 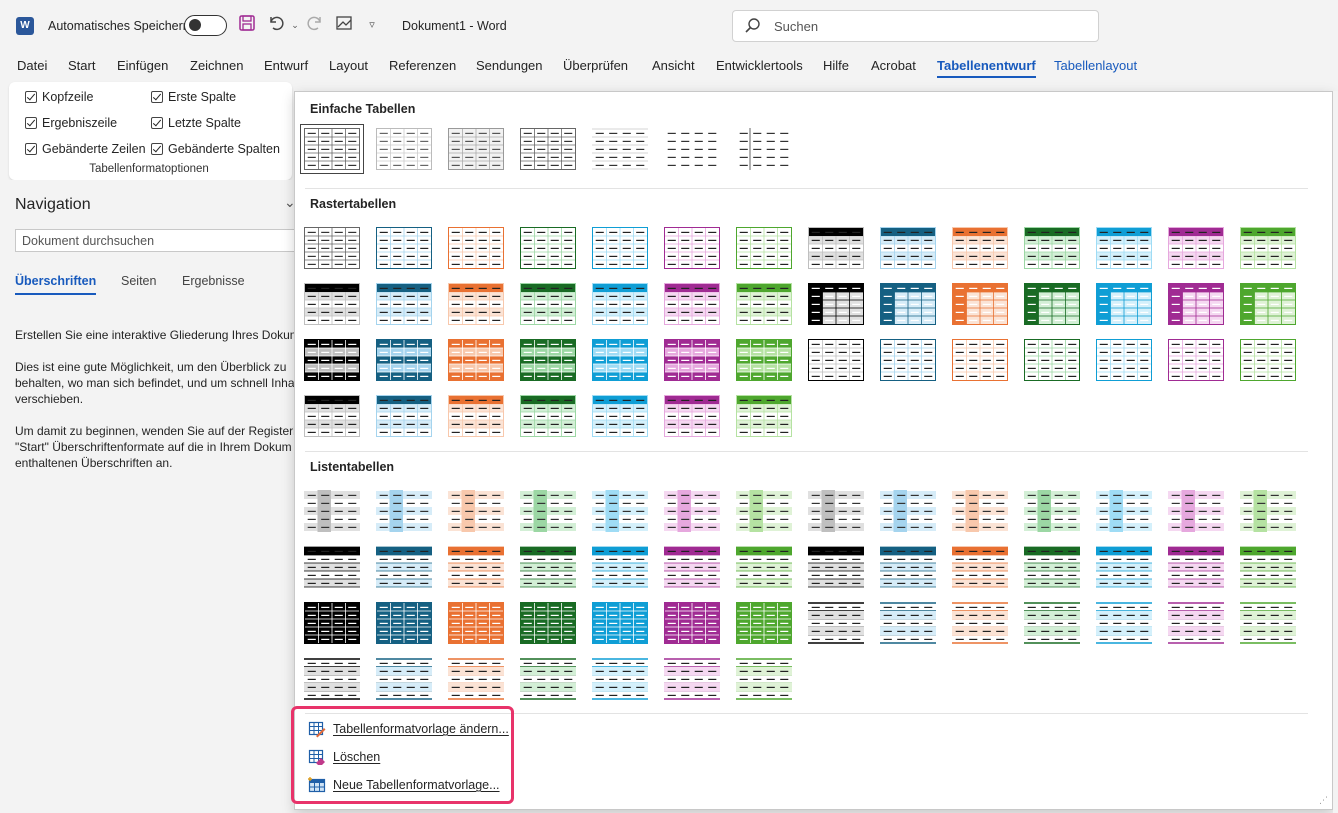 I want to click on option-gebaenderte-spalten: Gebänderte Spalten, so click(x=215, y=149).